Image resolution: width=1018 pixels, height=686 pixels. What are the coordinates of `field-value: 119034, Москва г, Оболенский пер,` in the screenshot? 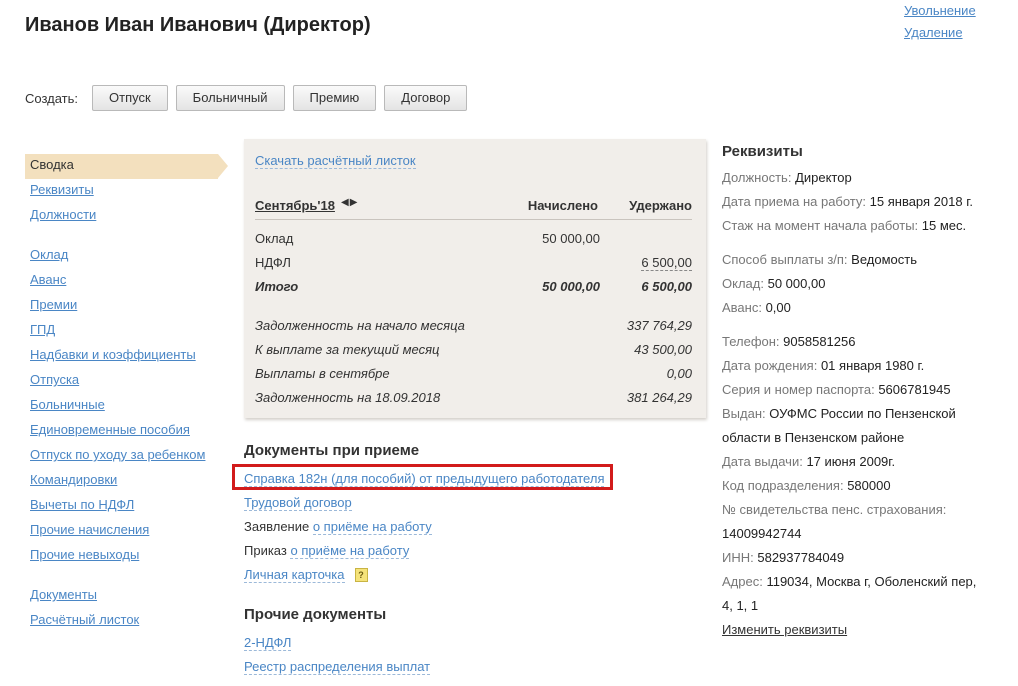 It's located at (871, 581).